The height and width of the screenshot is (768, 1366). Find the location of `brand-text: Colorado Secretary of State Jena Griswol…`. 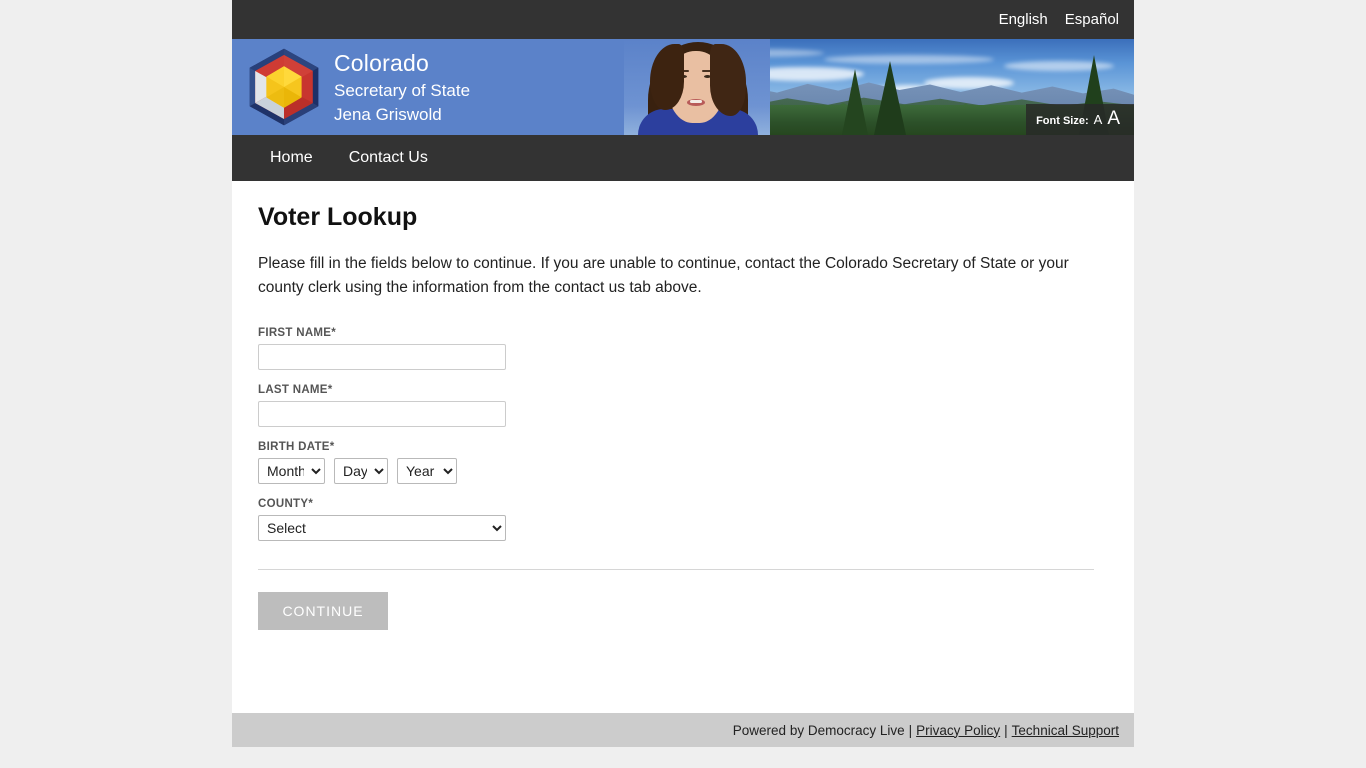

brand-text: Colorado Secretary of State Jena Griswol… is located at coordinates (399, 86).